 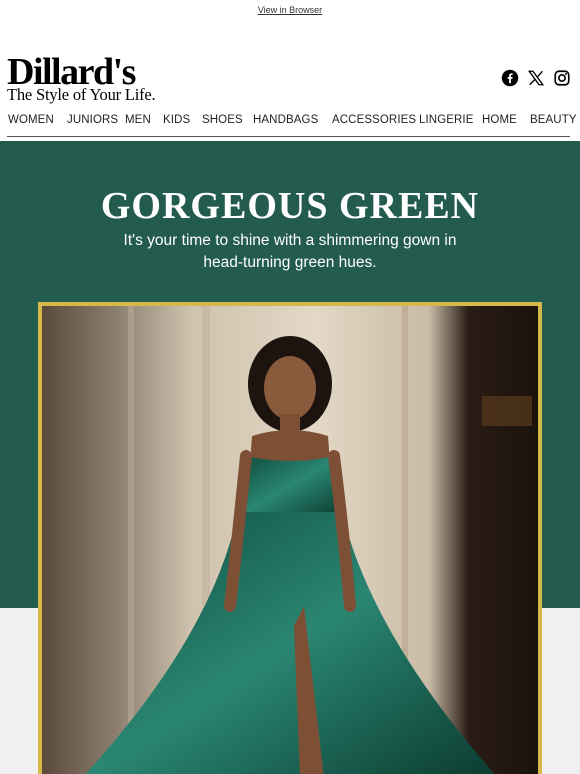 I want to click on nav-accessories: ACCESSORIES, so click(x=374, y=120).